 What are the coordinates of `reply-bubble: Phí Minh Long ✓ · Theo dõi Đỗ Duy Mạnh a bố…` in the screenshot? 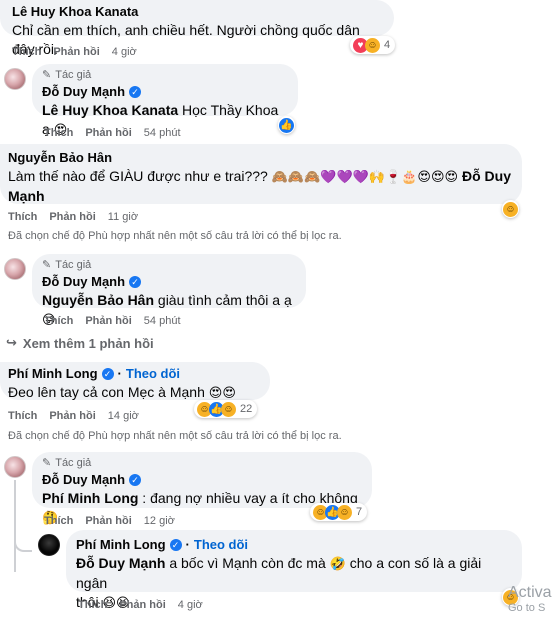 It's located at (294, 570).